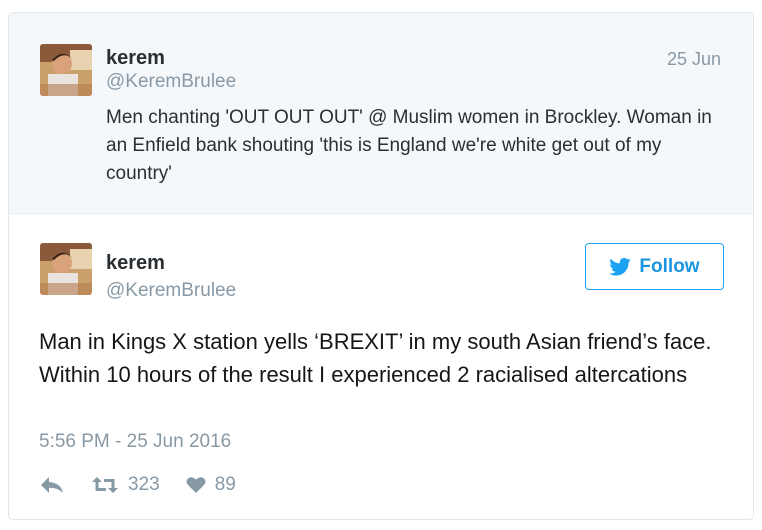 This screenshot has width=762, height=530. I want to click on follow-button: Follow, so click(654, 266).